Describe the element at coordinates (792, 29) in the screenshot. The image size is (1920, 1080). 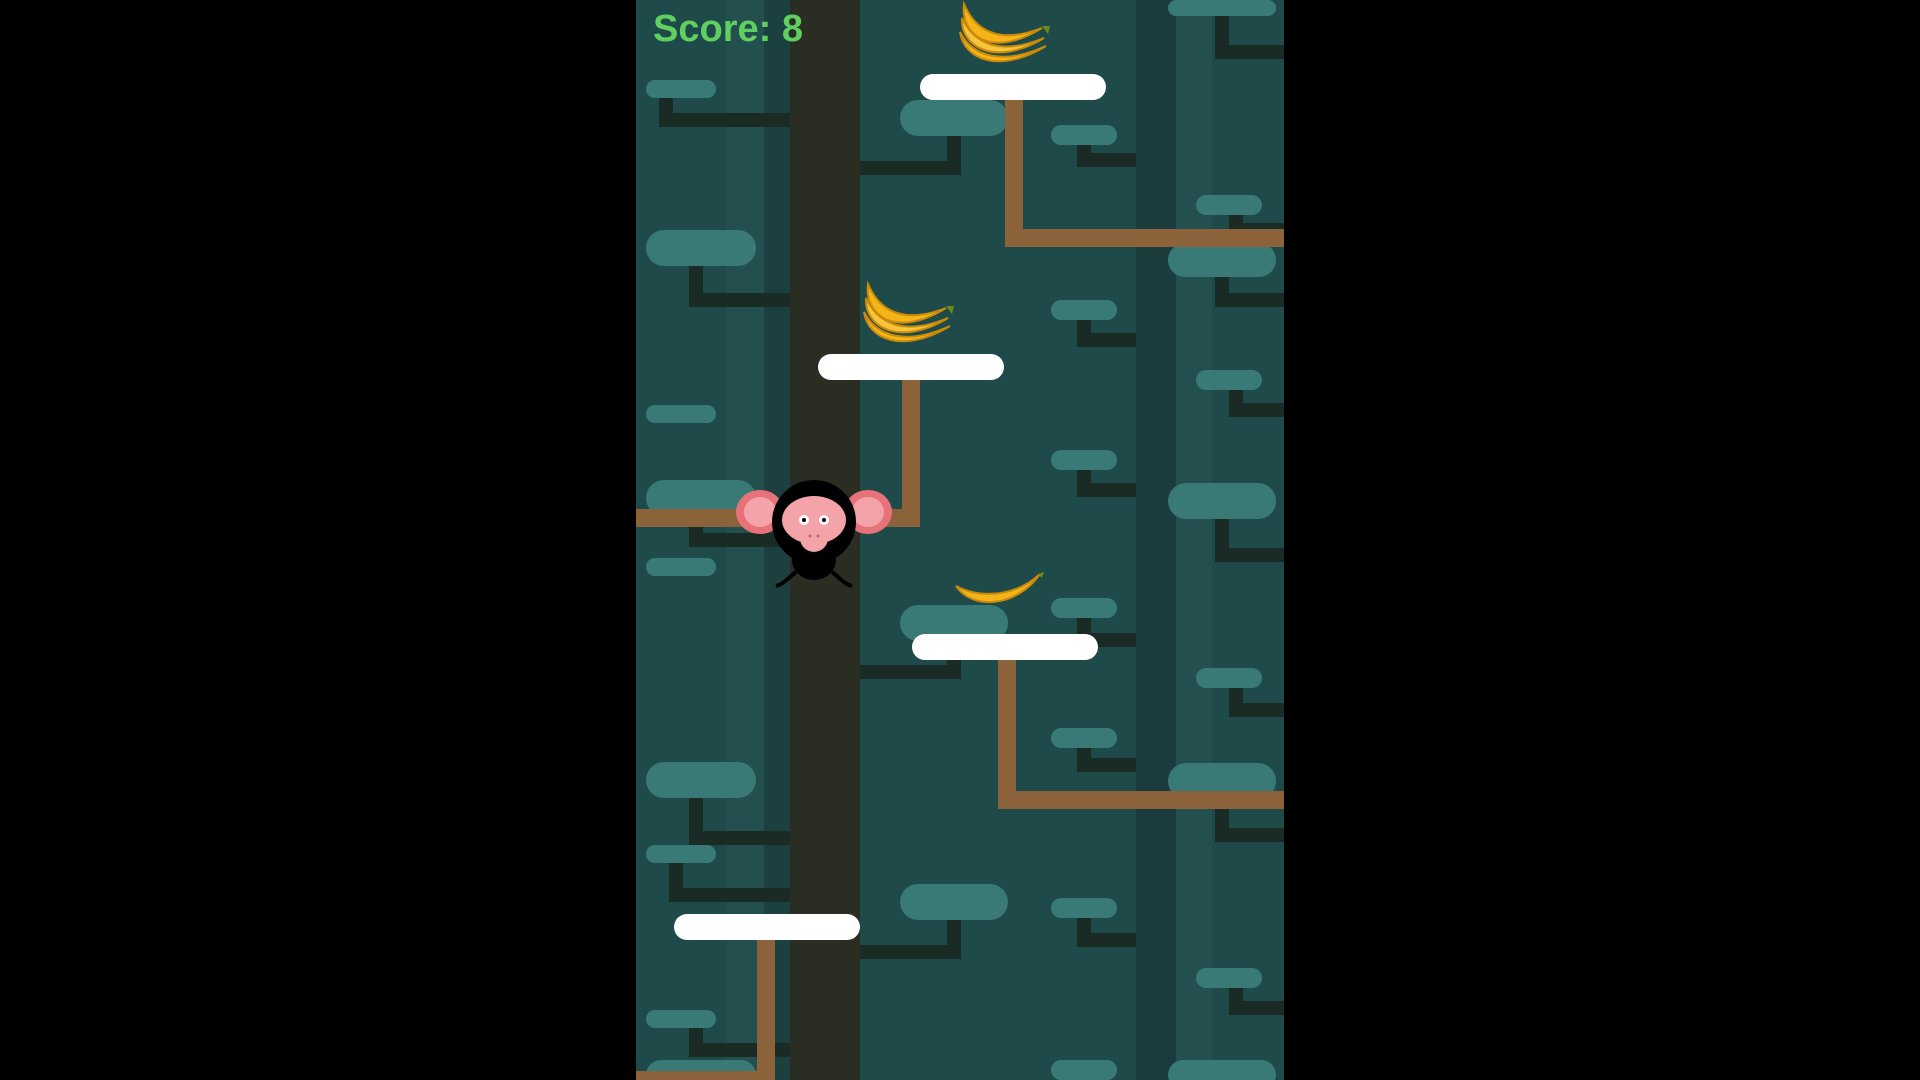
I see `score-value: 8` at that location.